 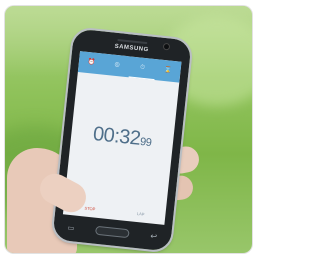 I want to click on back-icon: ↩, so click(x=154, y=237).